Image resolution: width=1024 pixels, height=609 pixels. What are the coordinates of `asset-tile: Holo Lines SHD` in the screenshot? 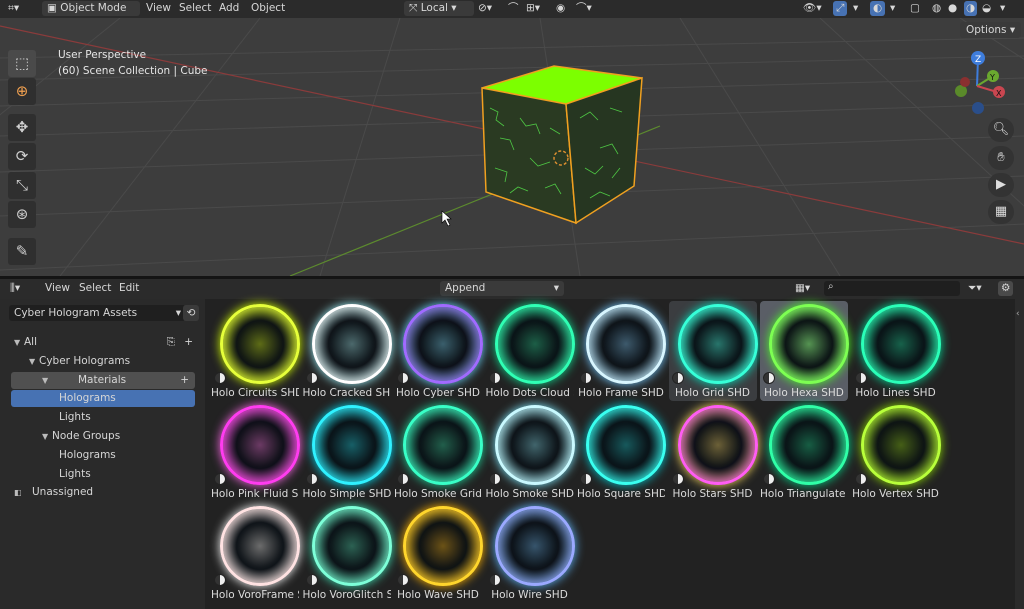 It's located at (896, 351).